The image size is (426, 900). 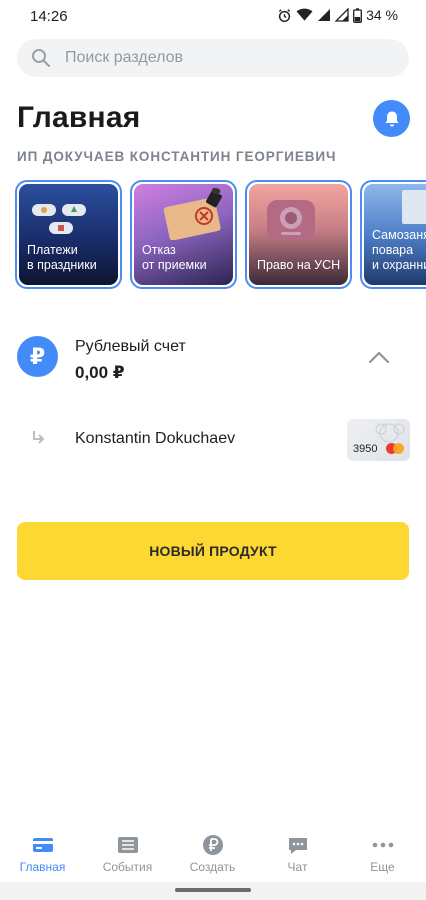 I want to click on story-label-line: Платежи, so click(x=52, y=250).